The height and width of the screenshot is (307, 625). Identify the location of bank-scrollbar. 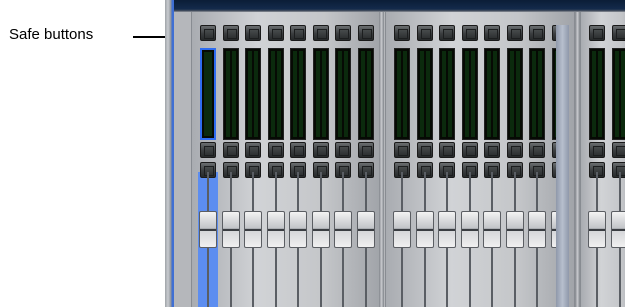
(562, 166).